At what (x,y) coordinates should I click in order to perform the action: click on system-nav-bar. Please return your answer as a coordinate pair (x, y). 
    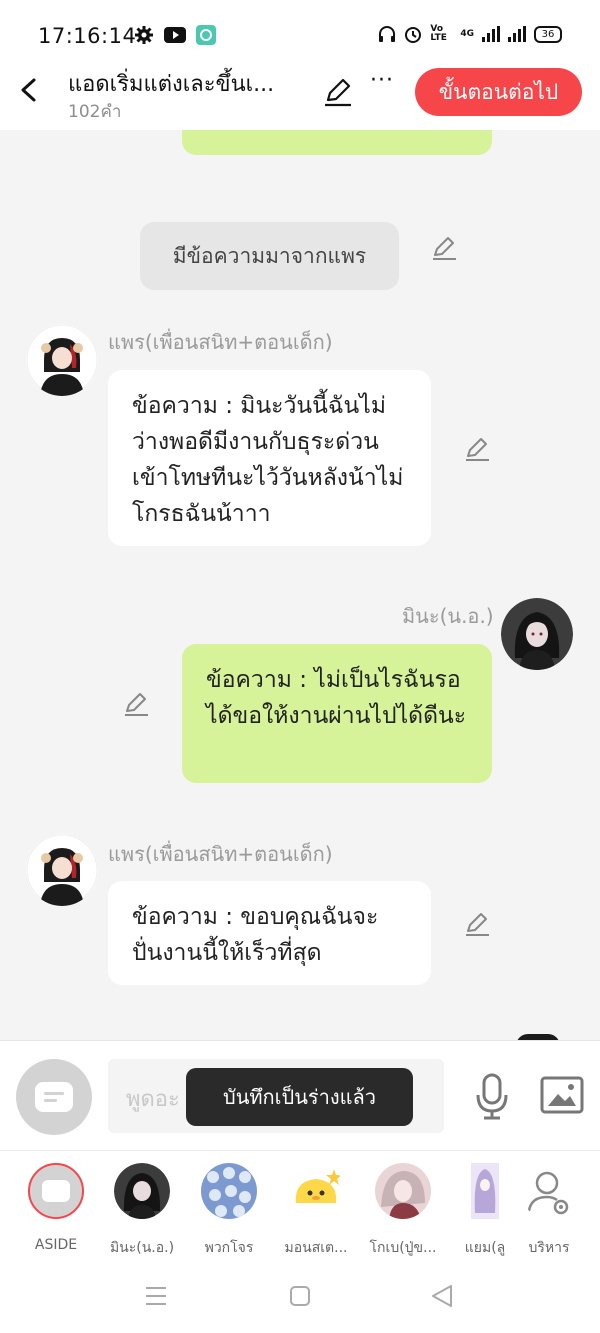
    Looking at the image, I should click on (300, 1295).